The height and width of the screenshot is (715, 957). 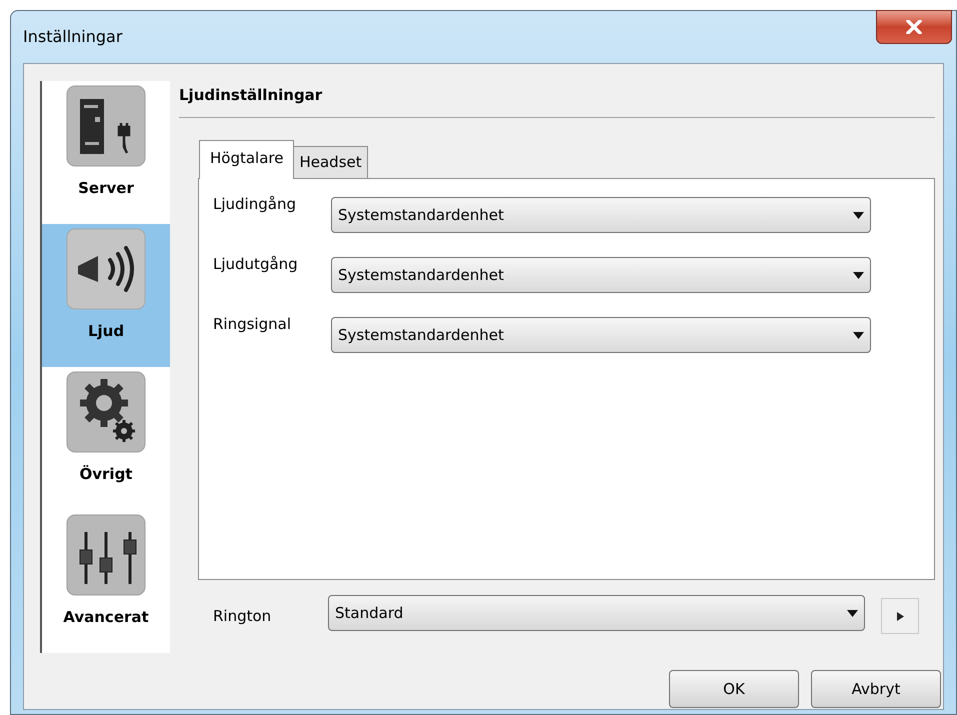 I want to click on close-icon, so click(x=914, y=27).